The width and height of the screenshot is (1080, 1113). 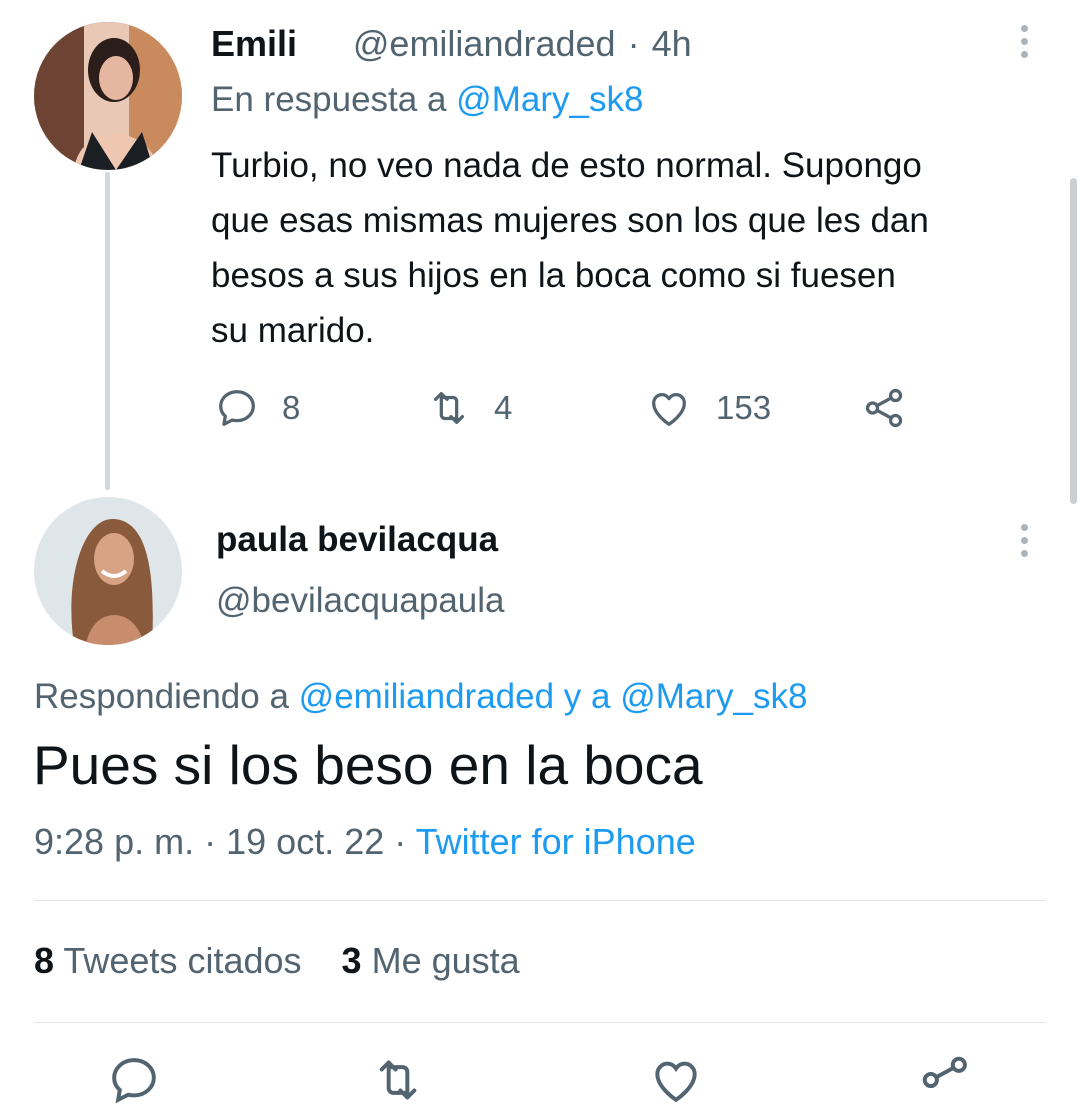 I want to click on reply-context: En respuesta a @Mary_sk8, so click(x=427, y=100).